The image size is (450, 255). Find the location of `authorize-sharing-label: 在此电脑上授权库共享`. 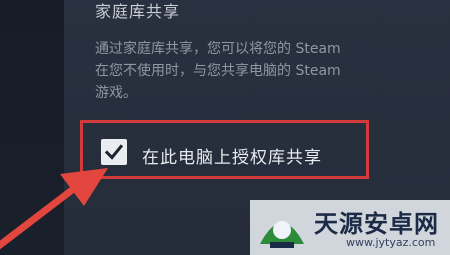

authorize-sharing-label: 在此电脑上授权库共享 is located at coordinates (232, 155).